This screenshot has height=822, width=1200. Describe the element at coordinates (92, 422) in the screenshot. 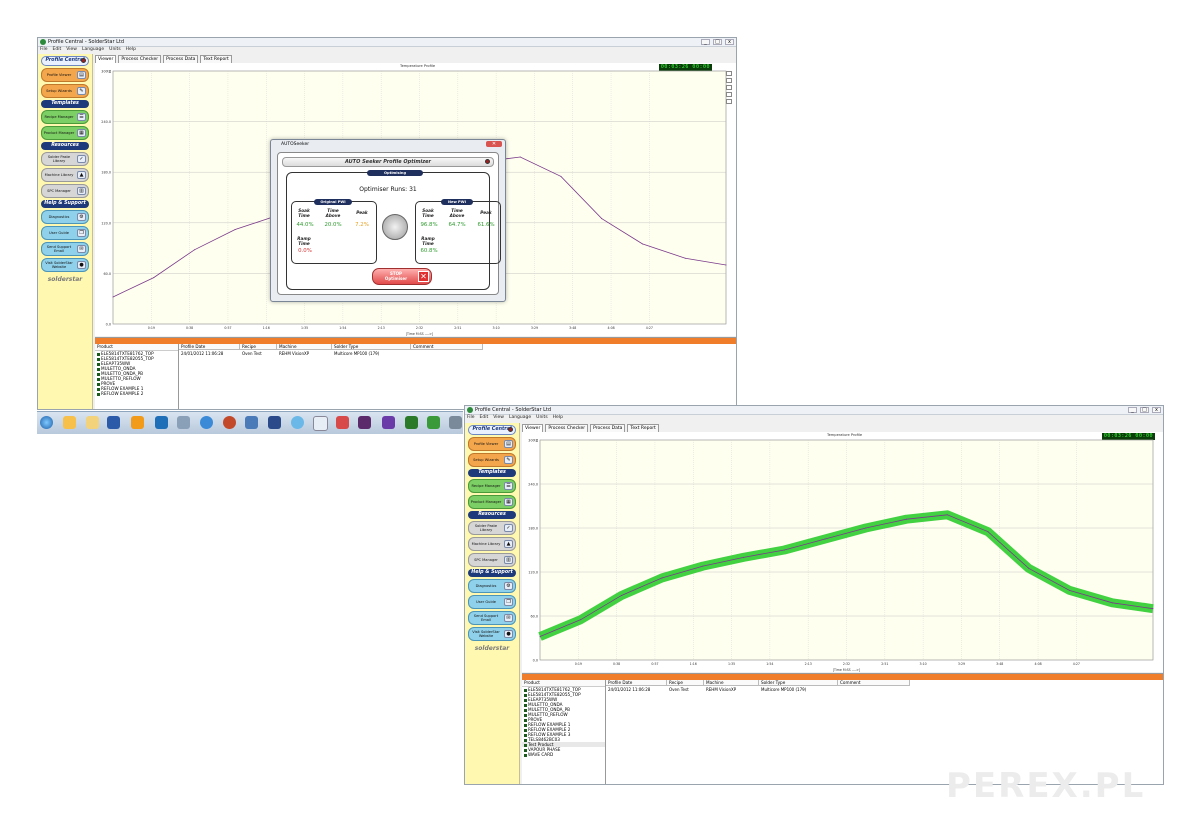

I see `explorer-icon` at that location.